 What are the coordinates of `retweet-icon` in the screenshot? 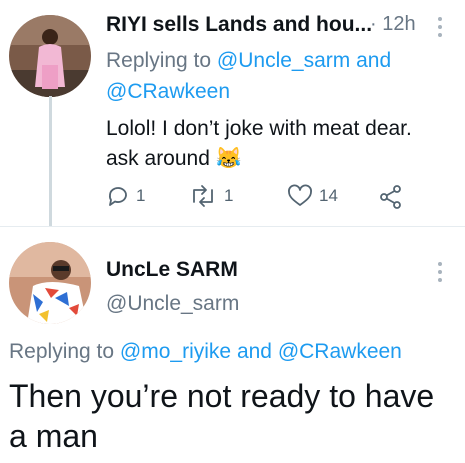 It's located at (203, 196).